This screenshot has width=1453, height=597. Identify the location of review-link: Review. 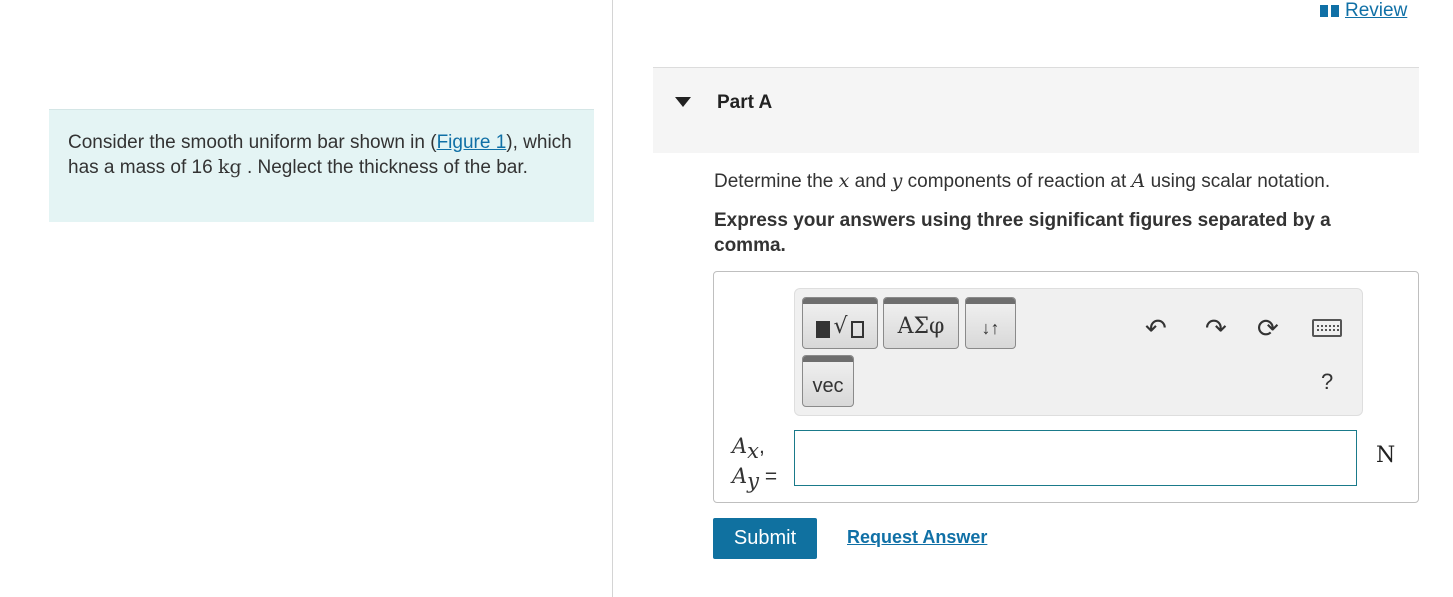
(1363, 11).